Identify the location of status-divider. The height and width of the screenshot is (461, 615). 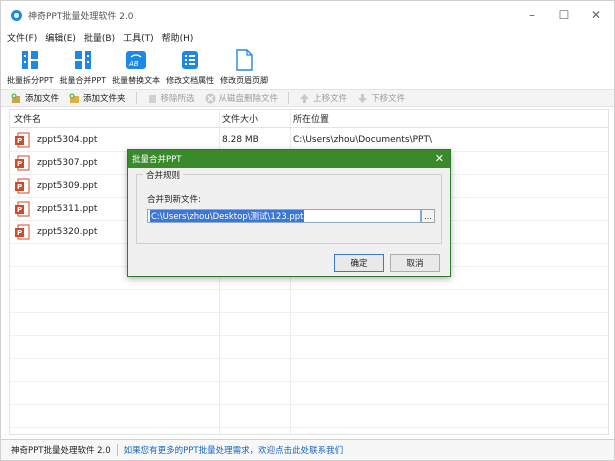
(117, 450).